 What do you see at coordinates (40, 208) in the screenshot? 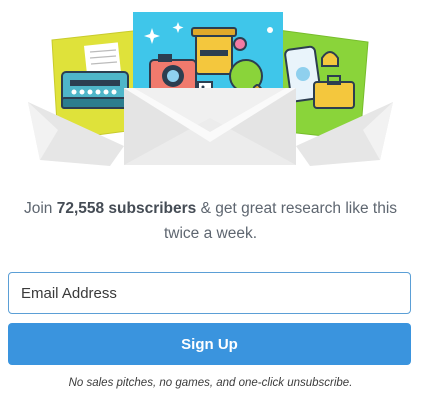
I see `tagline-prefix: Join` at bounding box center [40, 208].